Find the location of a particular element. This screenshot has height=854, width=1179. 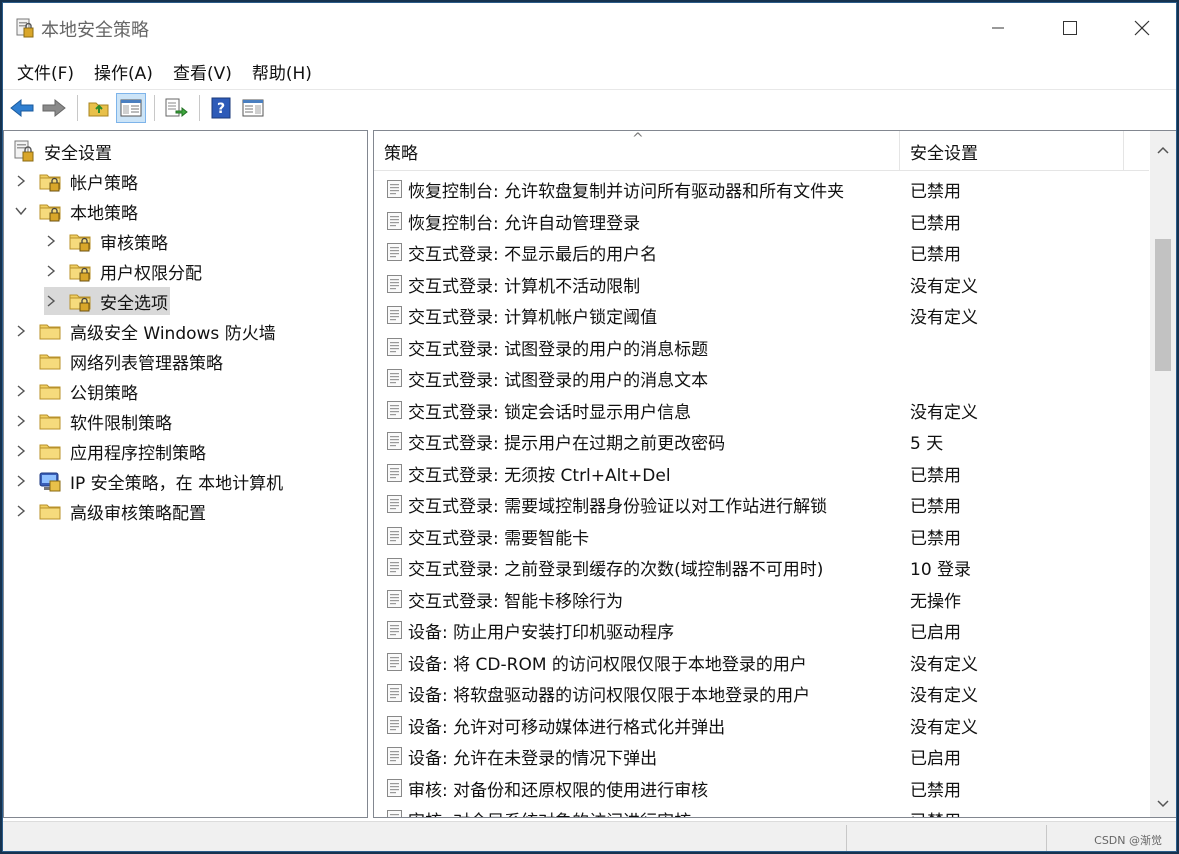

policy-name: 审核: 对备份和还原权限的使用进行审核 is located at coordinates (558, 790).